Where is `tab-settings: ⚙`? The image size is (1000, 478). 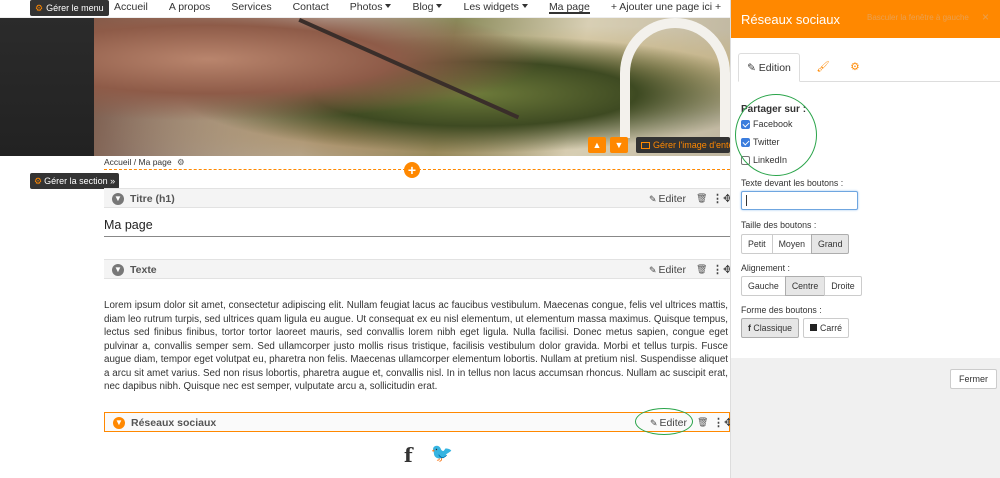
tab-settings: ⚙ is located at coordinates (855, 67).